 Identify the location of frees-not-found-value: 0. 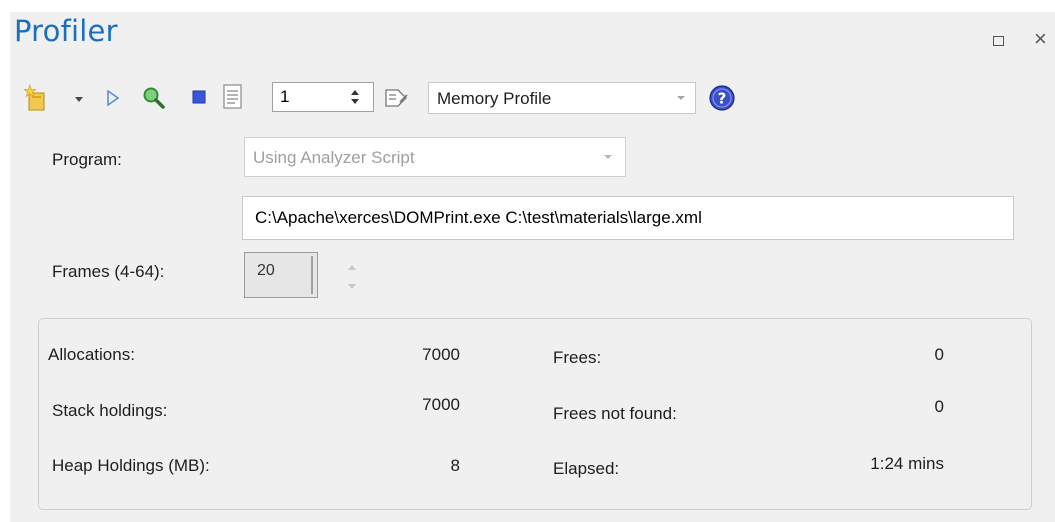
(939, 406).